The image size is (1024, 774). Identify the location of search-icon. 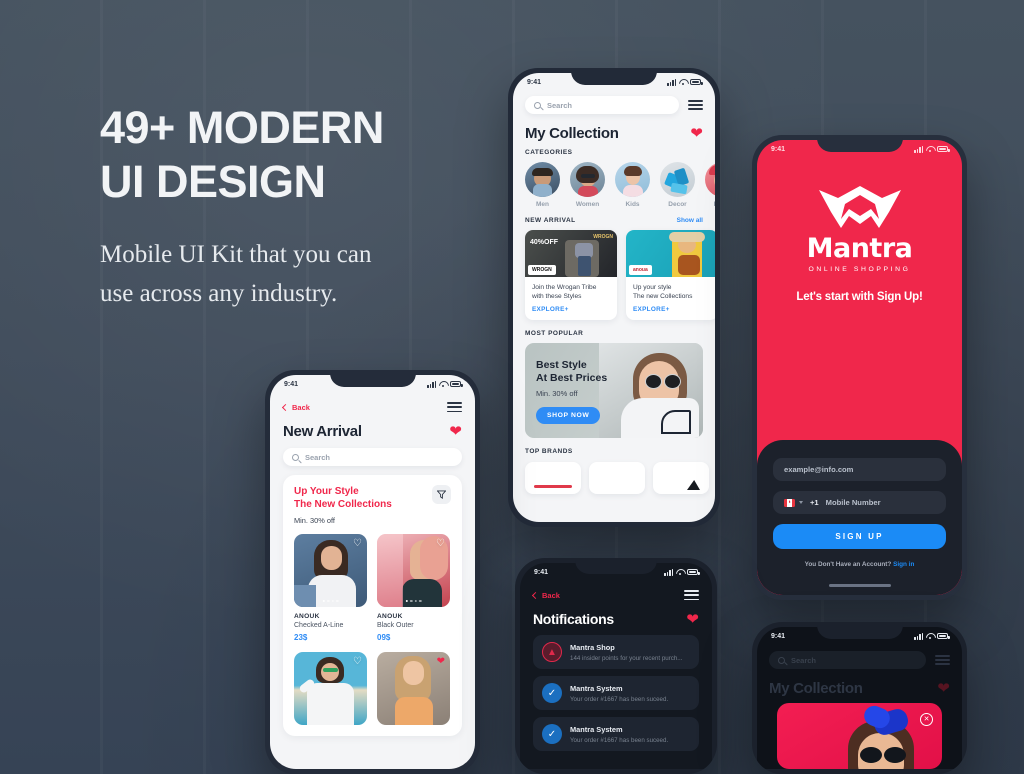
(295, 457).